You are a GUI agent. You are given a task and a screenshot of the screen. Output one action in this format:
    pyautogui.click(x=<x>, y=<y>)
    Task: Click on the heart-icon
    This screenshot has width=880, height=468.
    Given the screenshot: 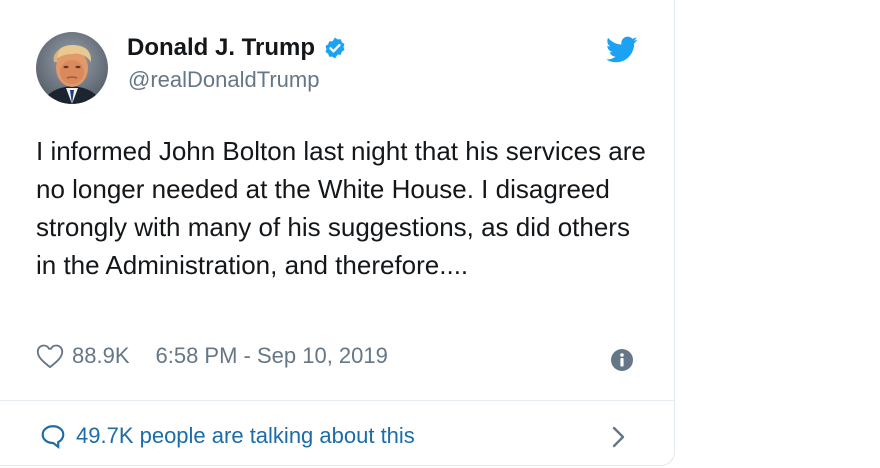 What is the action you would take?
    pyautogui.click(x=50, y=356)
    